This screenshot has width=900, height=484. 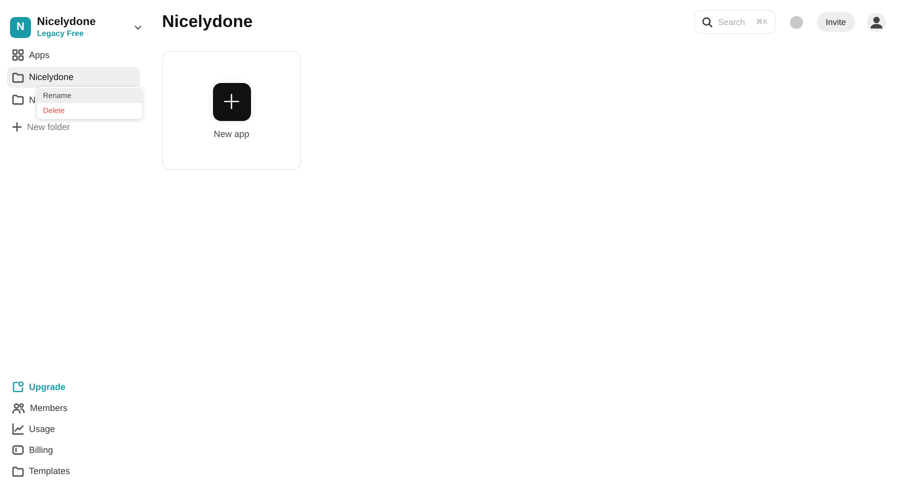 What do you see at coordinates (61, 33) in the screenshot?
I see `plan-label: Legacy Free` at bounding box center [61, 33].